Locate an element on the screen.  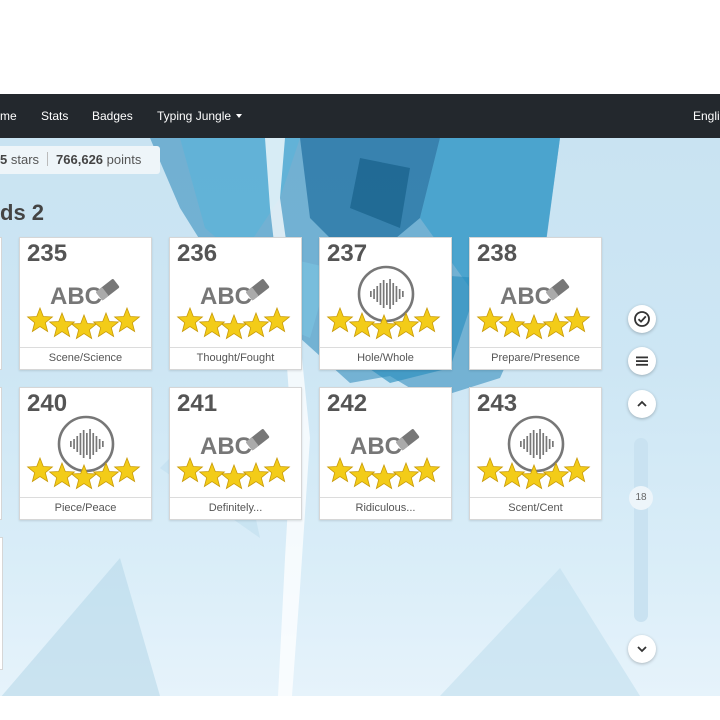
nav-stats-link: Stats is located at coordinates (54, 116).